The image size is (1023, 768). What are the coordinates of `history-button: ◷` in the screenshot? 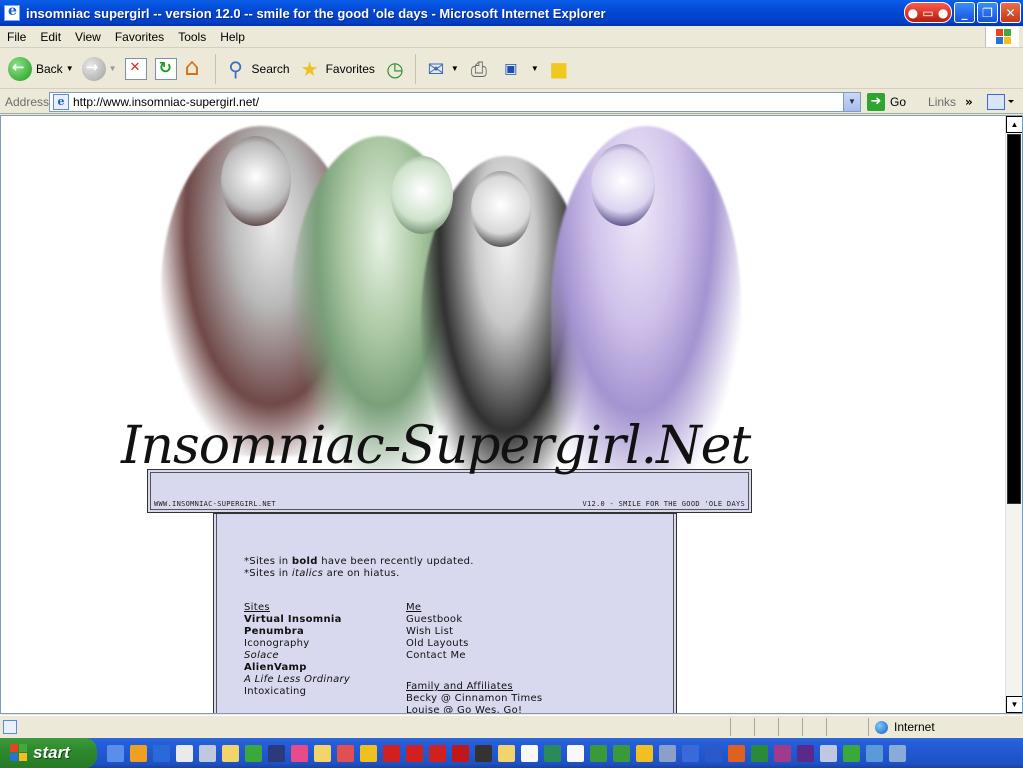 It's located at (395, 69).